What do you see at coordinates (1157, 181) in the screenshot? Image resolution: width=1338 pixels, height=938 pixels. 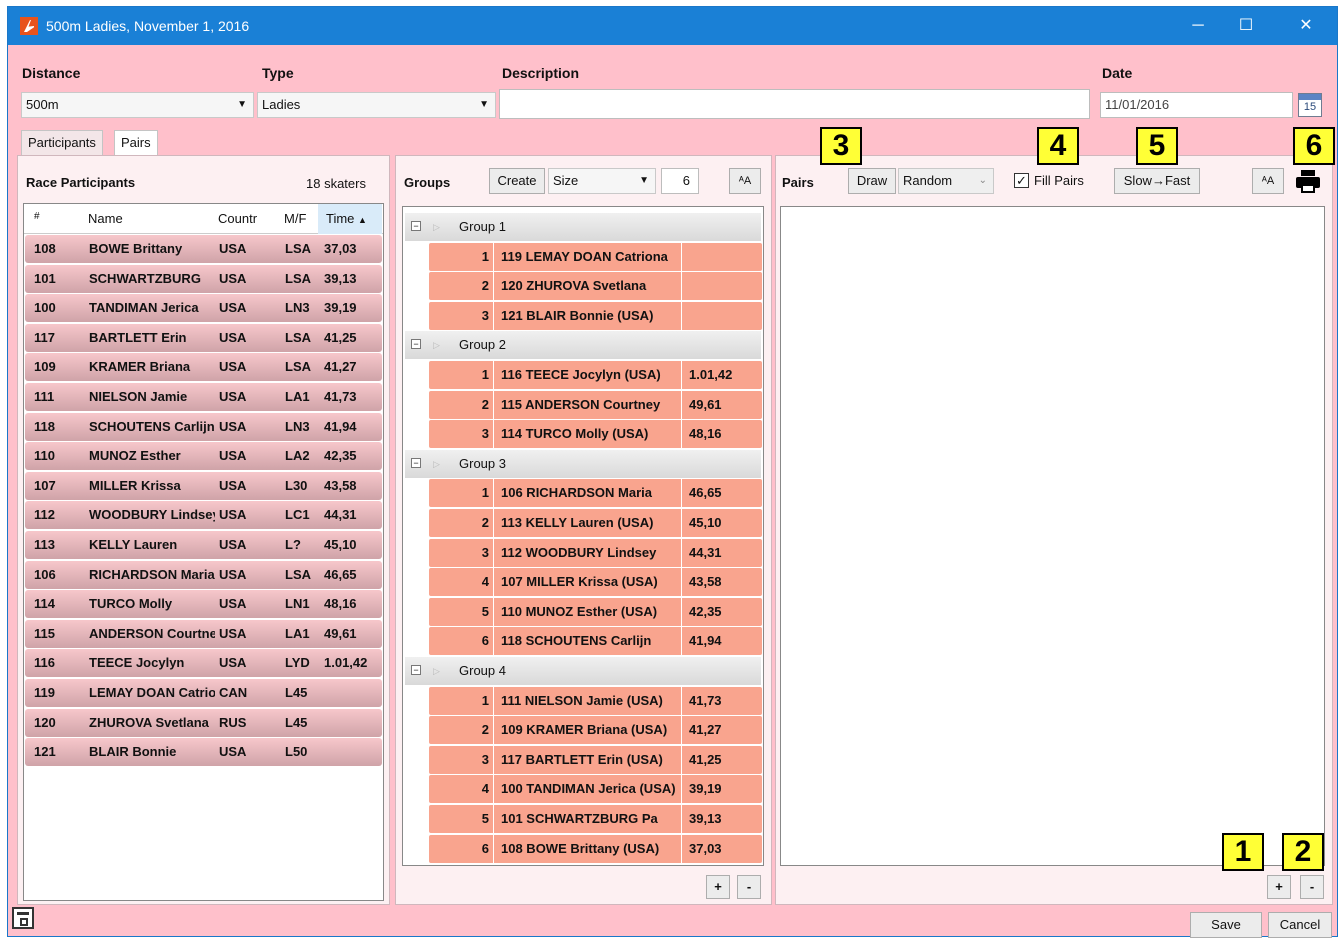 I see `order-slow-fast-button: Slow→Fast` at bounding box center [1157, 181].